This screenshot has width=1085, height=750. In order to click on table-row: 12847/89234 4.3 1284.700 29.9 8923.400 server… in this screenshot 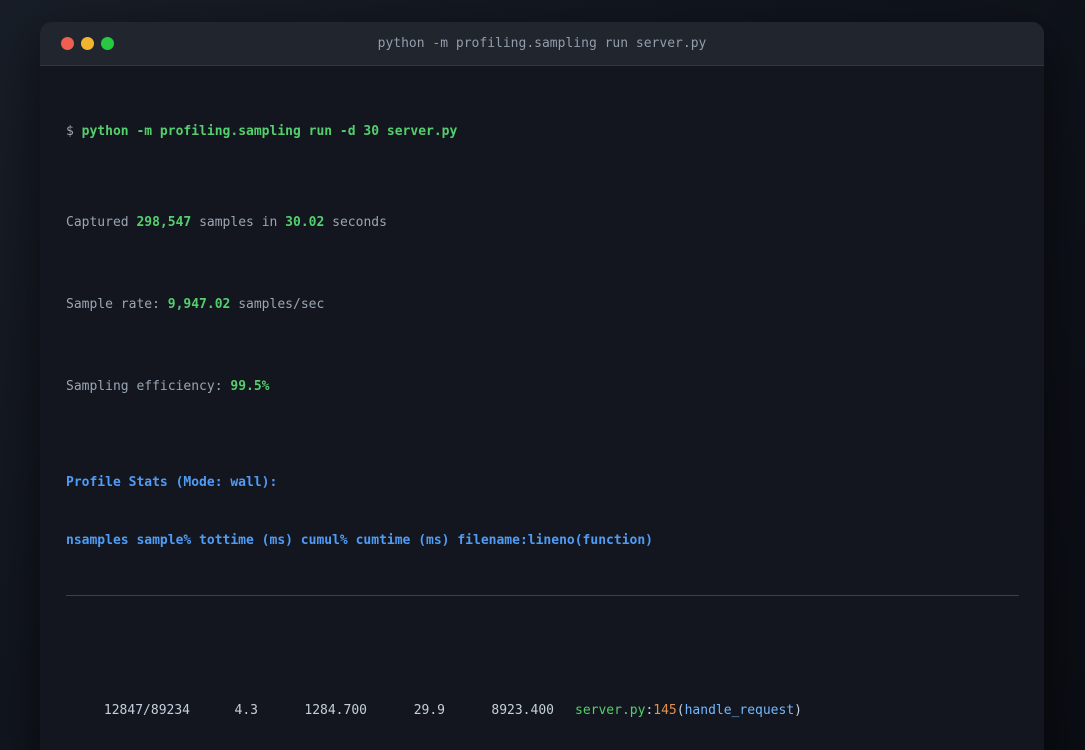, I will do `click(542, 711)`.